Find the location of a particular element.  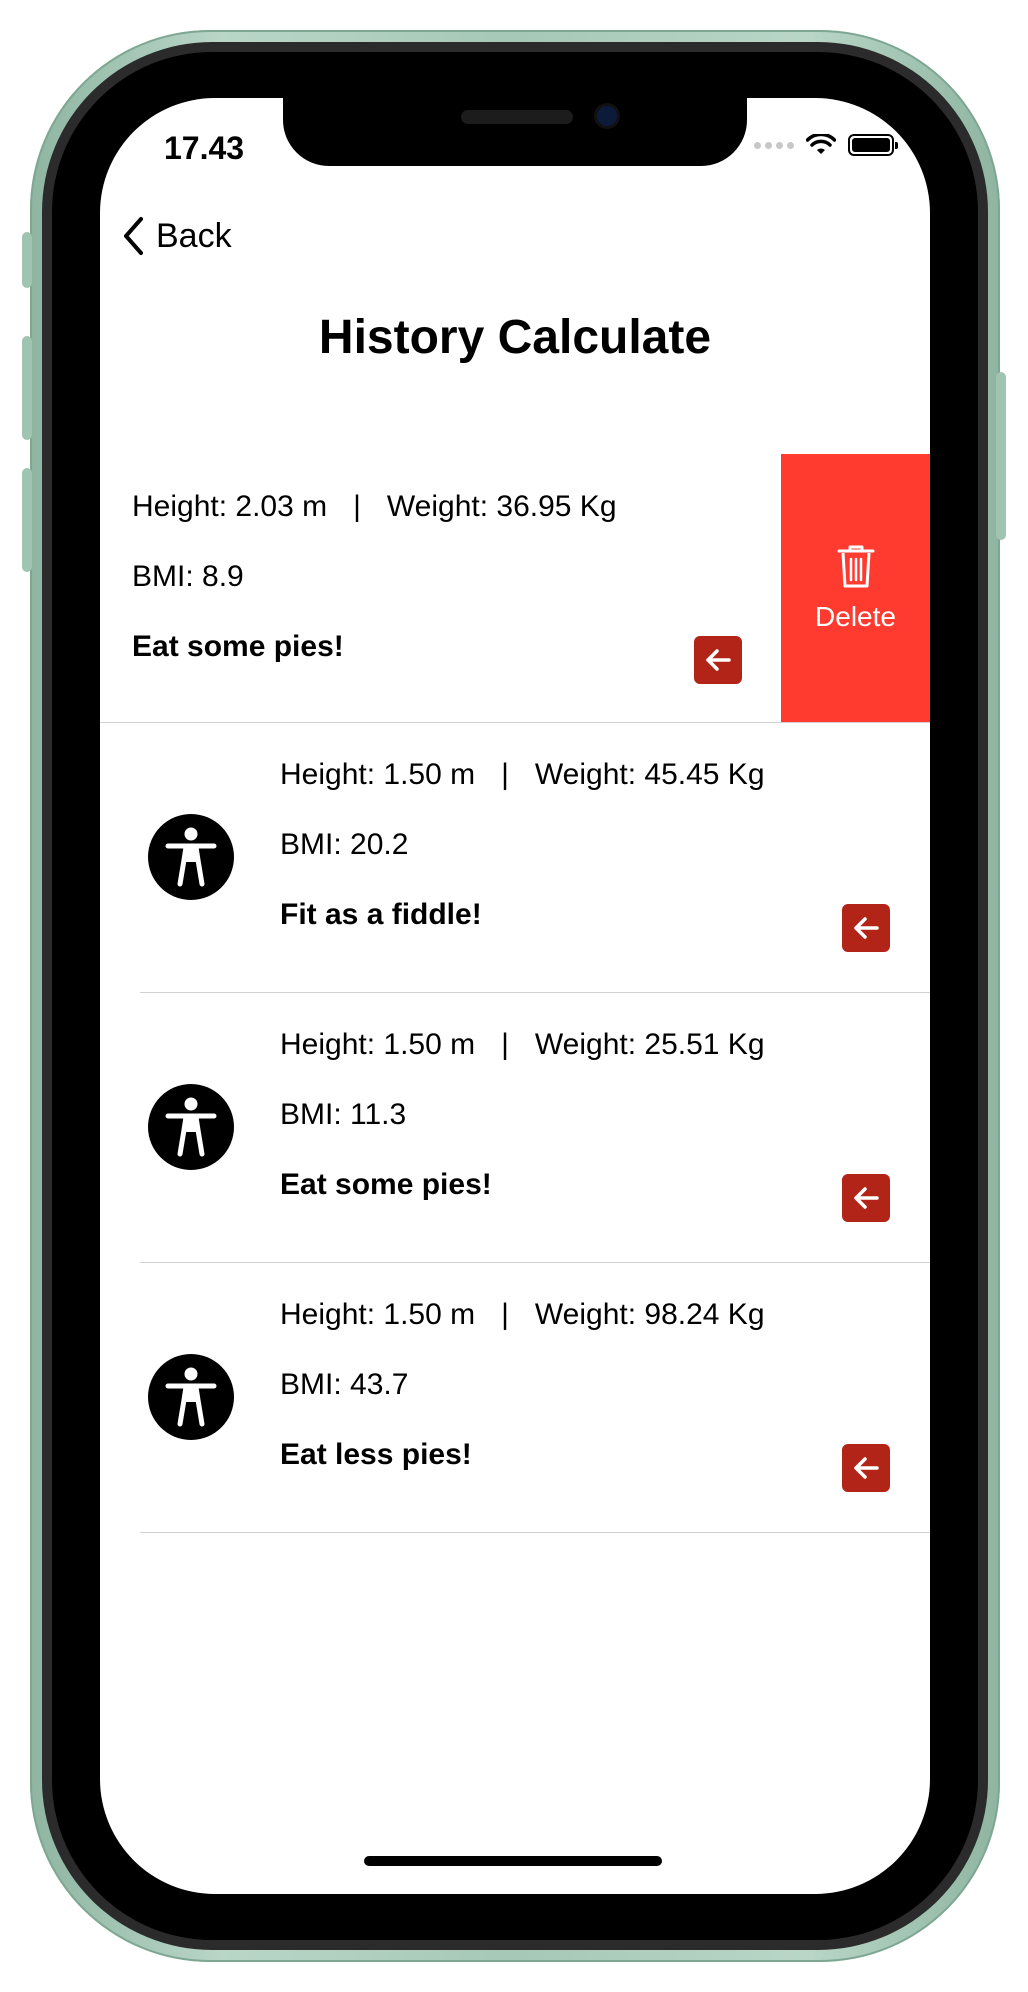

row-advice: Eat less pies! is located at coordinates (376, 1454).